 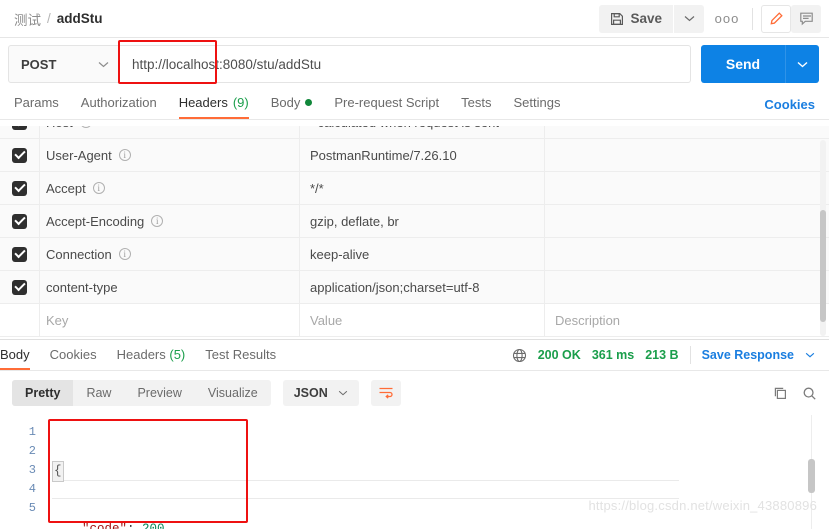 I want to click on comments-button, so click(x=806, y=18).